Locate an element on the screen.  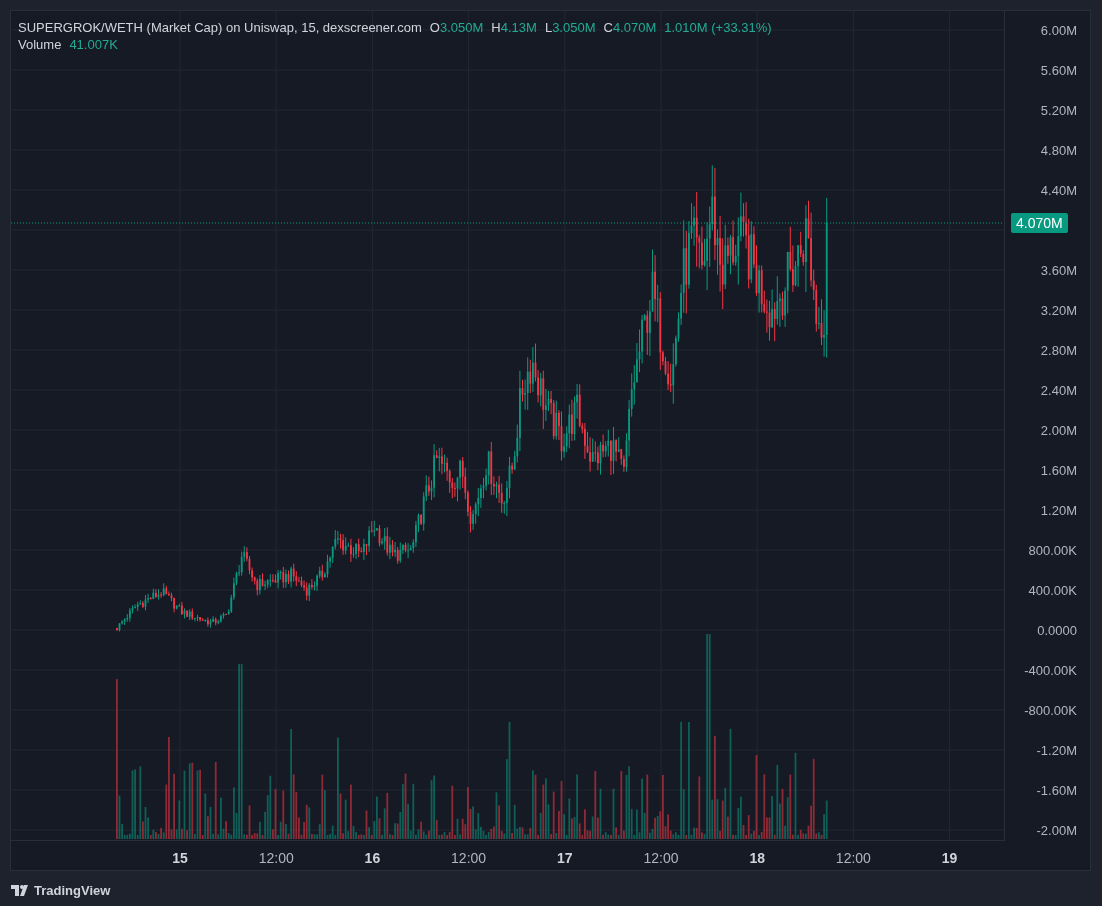
price-axis-label: 400.00K is located at coordinates (1052, 591).